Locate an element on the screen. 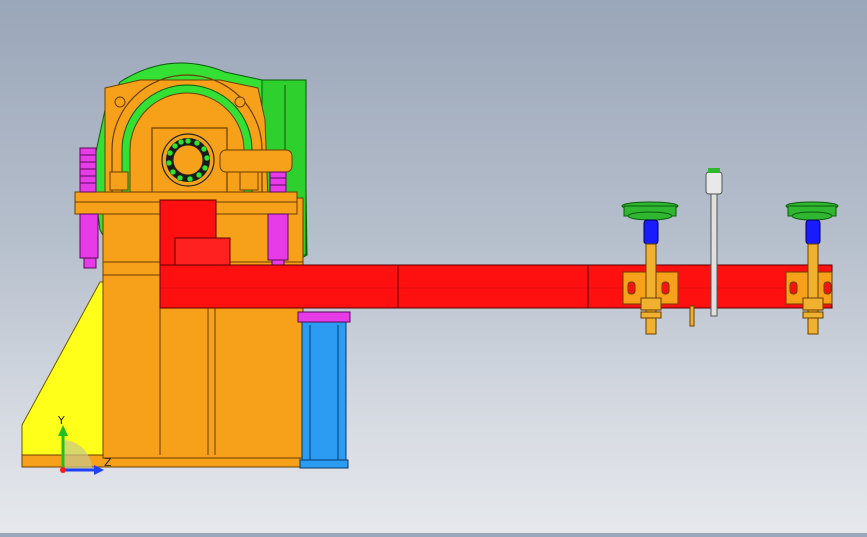 This screenshot has height=537, width=867. spring-right is located at coordinates (278, 220).